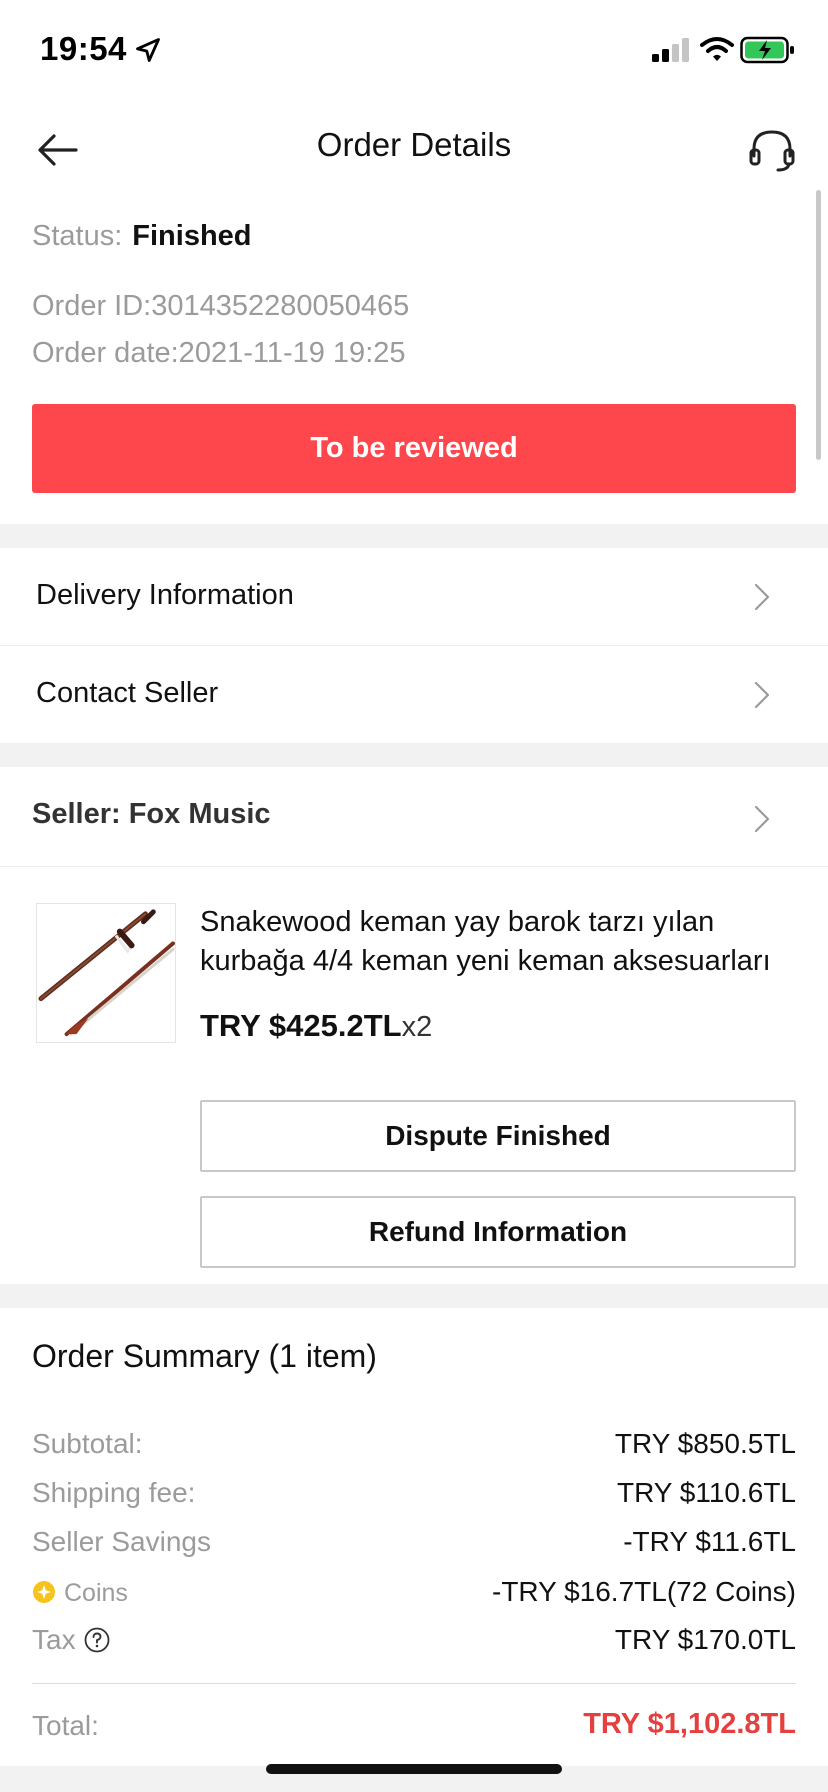 This screenshot has width=828, height=1792. I want to click on scrollbar, so click(818, 325).